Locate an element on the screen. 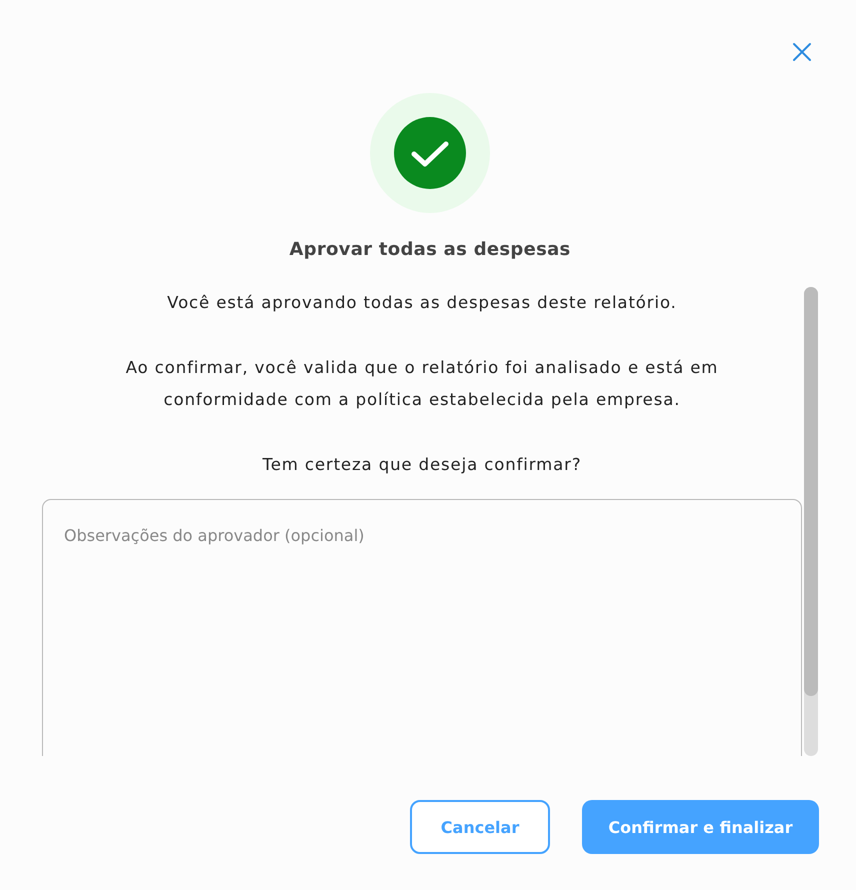 The width and height of the screenshot is (856, 890). close-icon is located at coordinates (802, 52).